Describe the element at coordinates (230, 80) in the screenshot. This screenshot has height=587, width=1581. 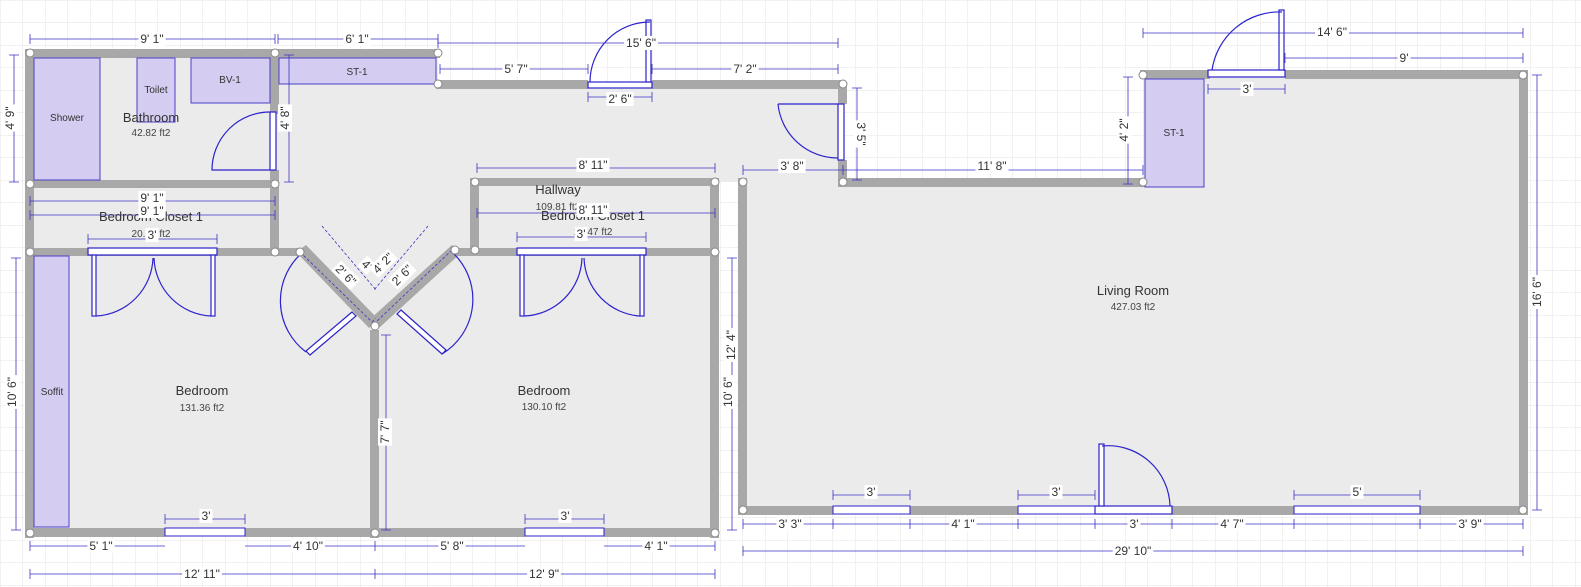
I see `vanity-label: BV-1` at that location.